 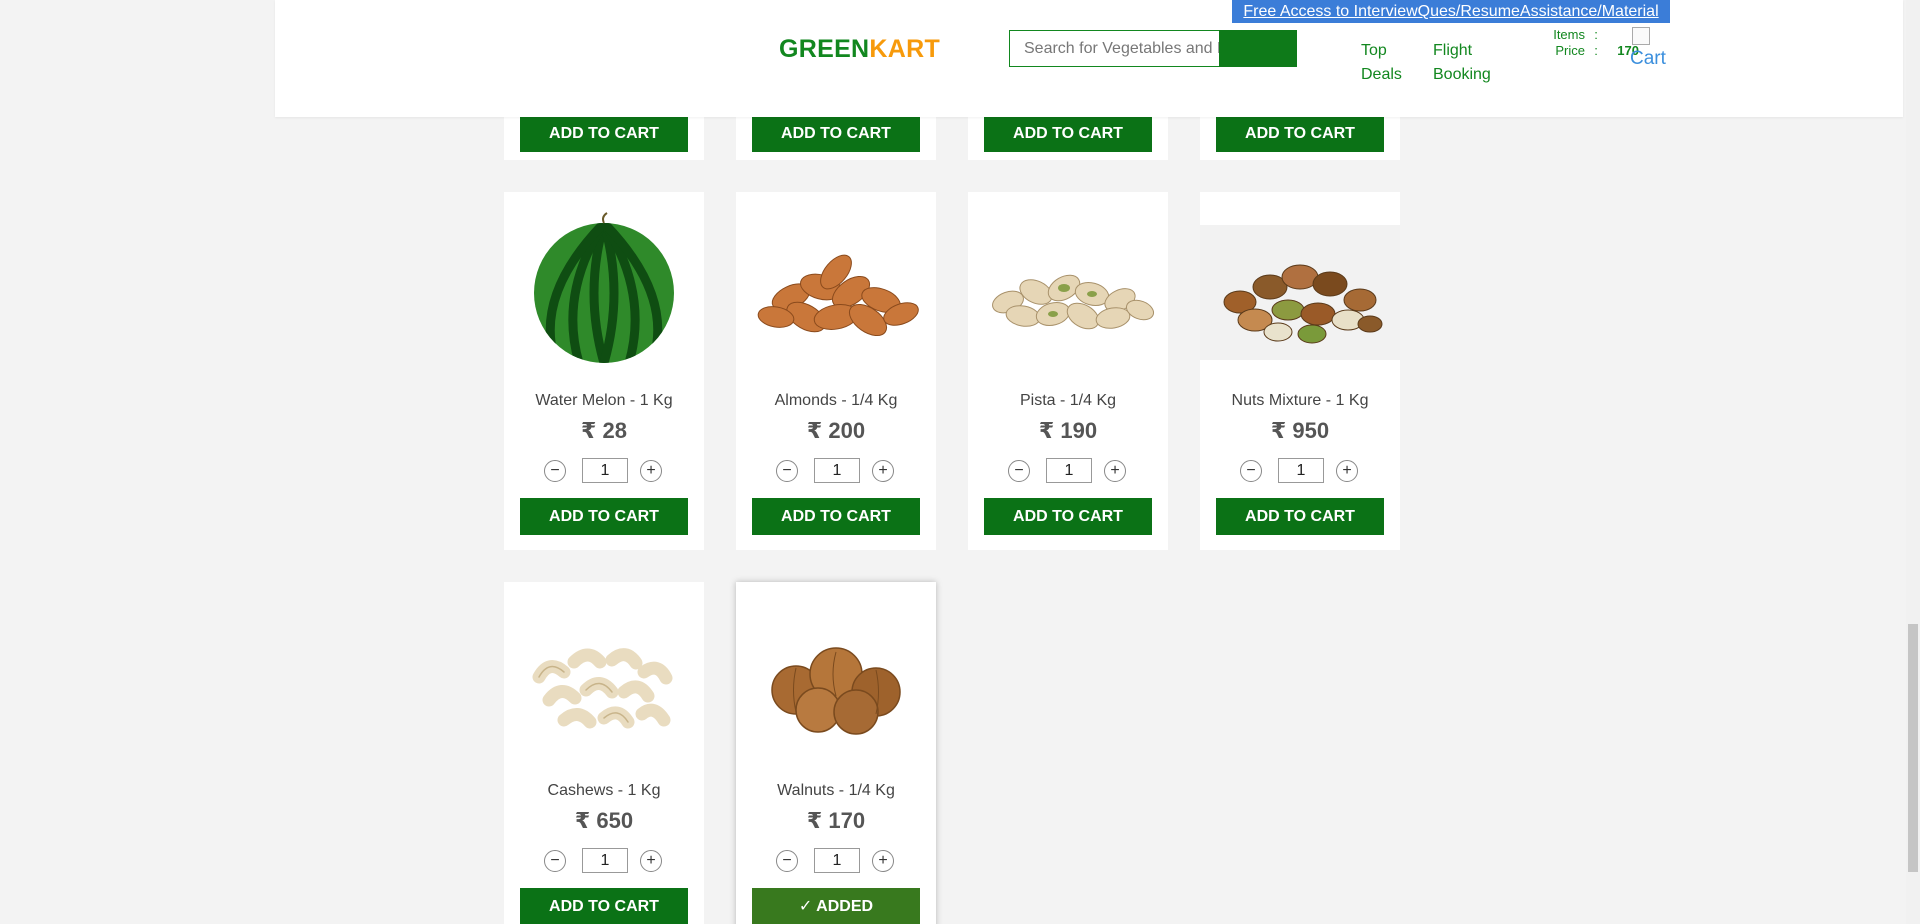 I want to click on price-label: Price, so click(x=1570, y=50).